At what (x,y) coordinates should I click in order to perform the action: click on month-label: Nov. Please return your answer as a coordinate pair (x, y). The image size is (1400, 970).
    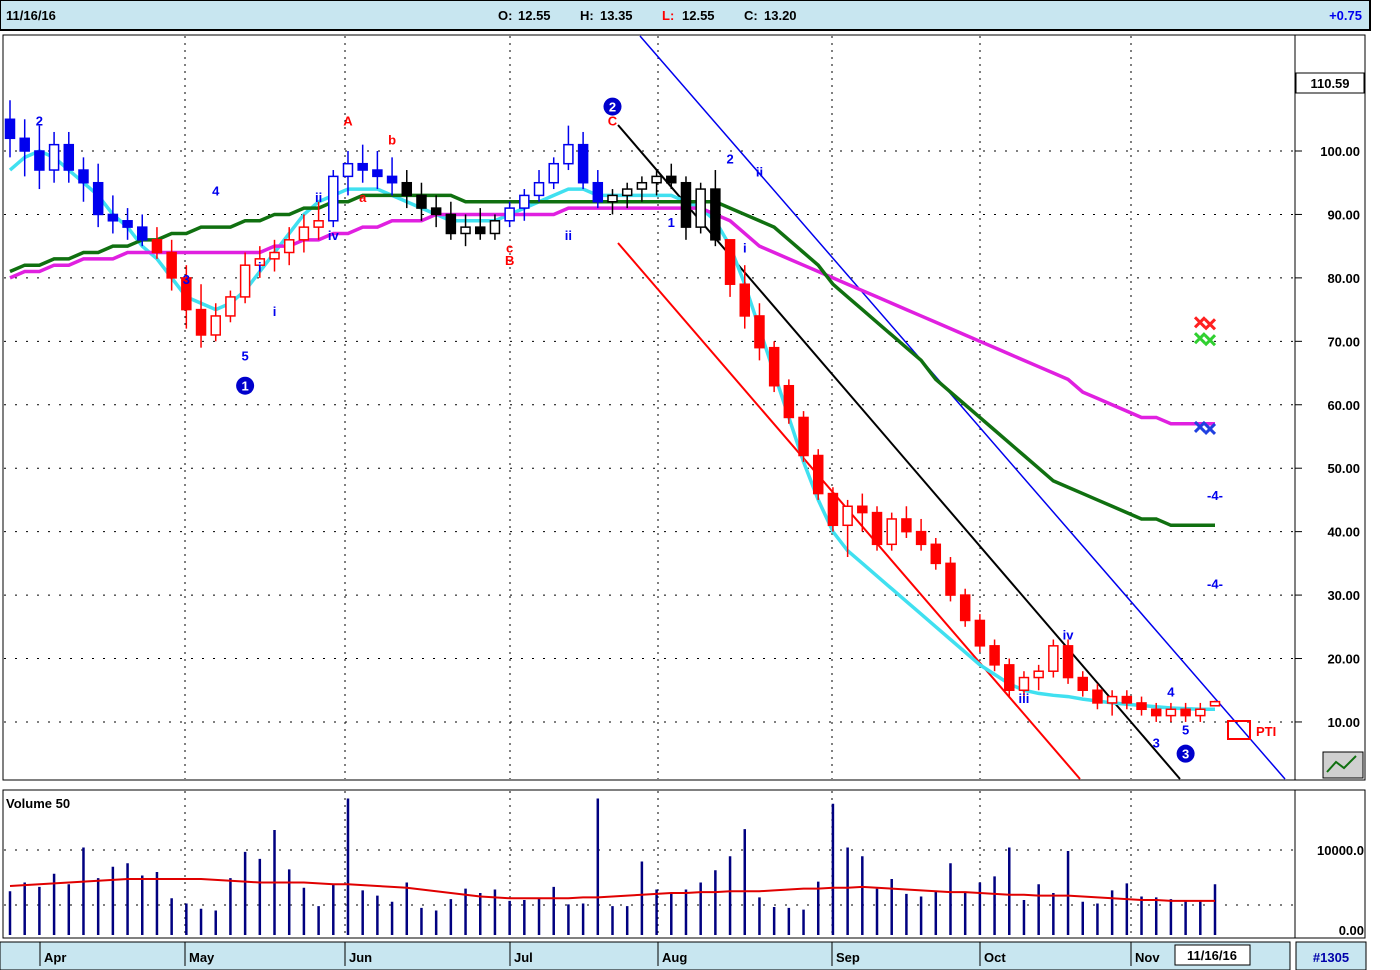
    Looking at the image, I should click on (1147, 957).